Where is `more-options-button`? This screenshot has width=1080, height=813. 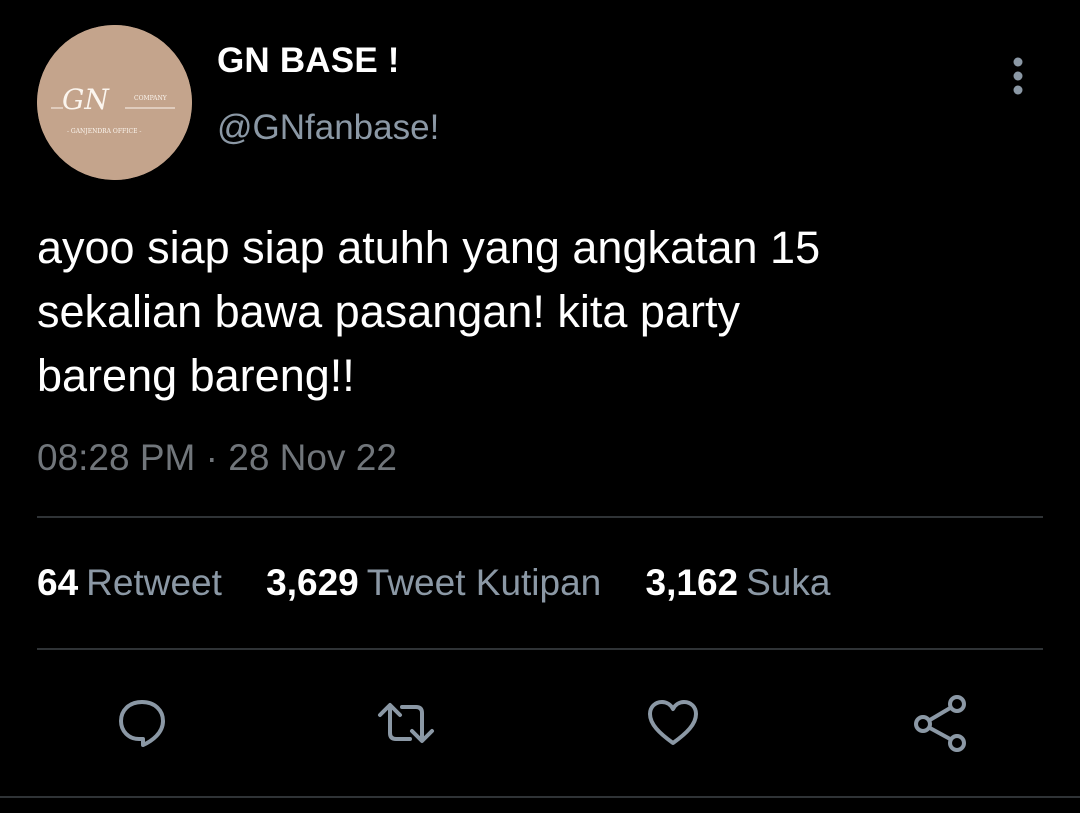 more-options-button is located at coordinates (1018, 77).